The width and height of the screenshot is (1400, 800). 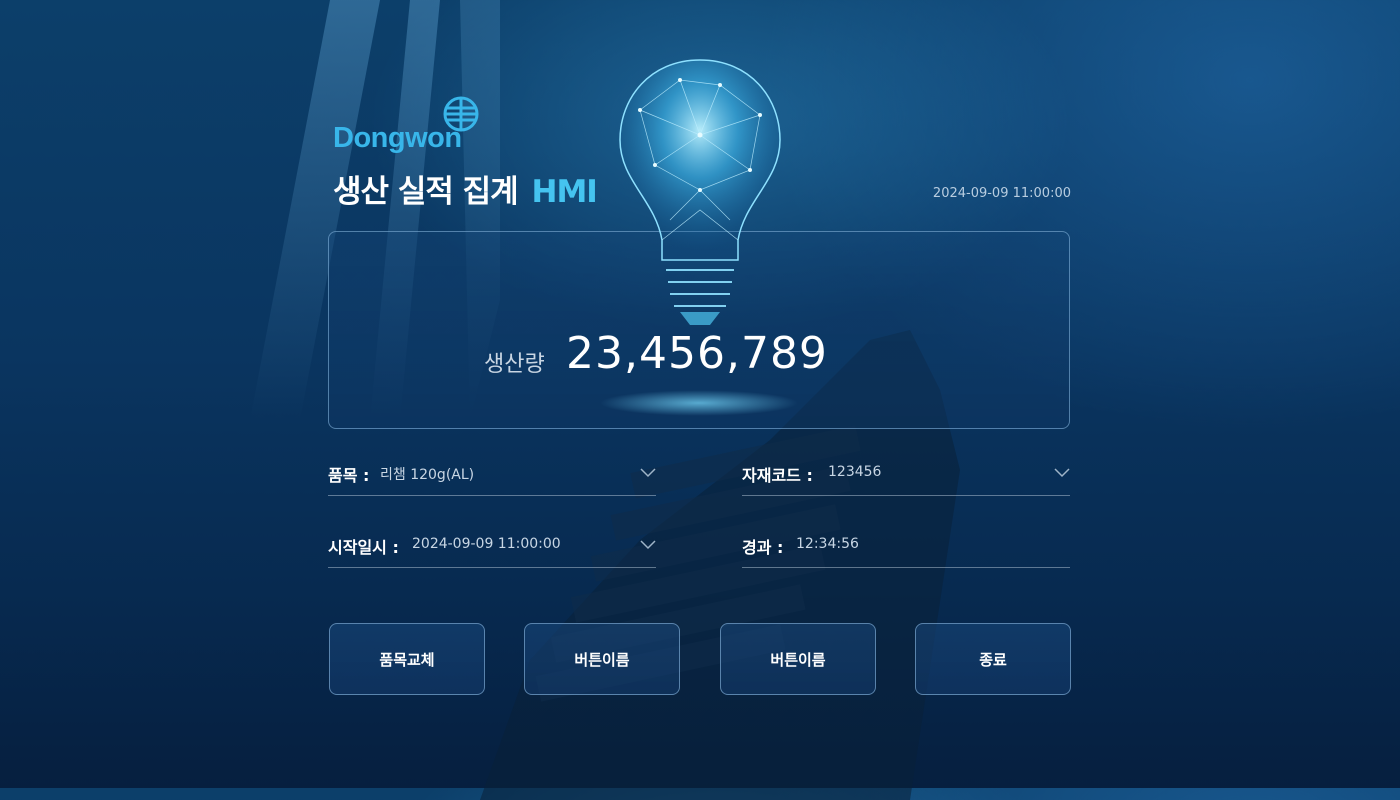 I want to click on elapsed-field: 경과 : 12:34:56, so click(x=906, y=548).